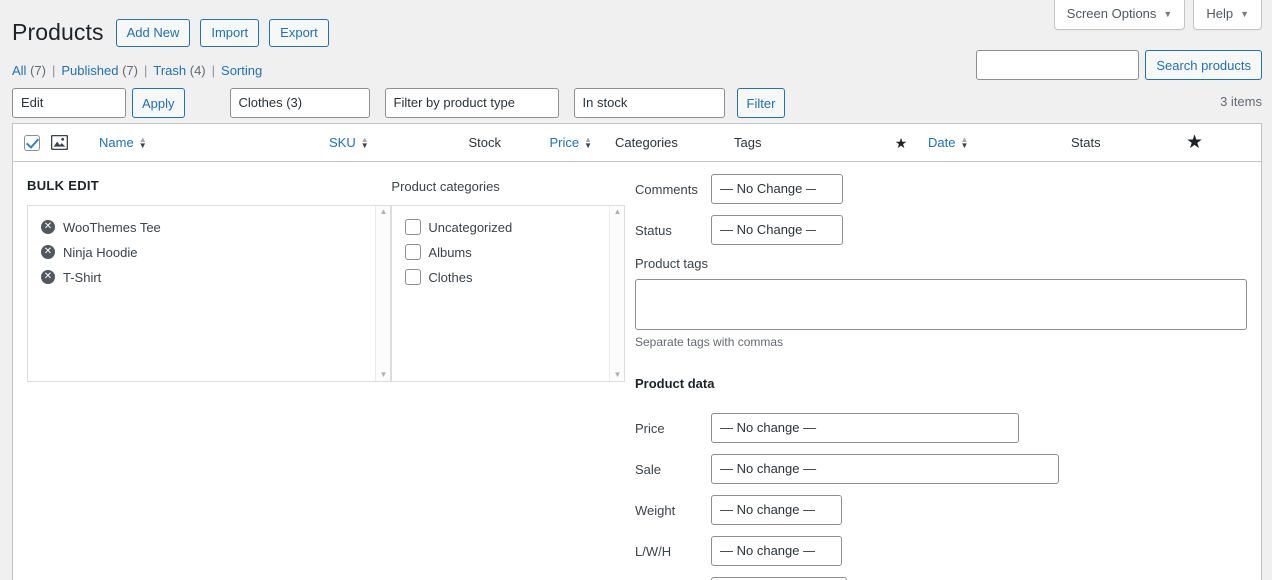 This screenshot has width=1272, height=580. Describe the element at coordinates (413, 277) in the screenshot. I see `category-checkbox-clothes` at that location.